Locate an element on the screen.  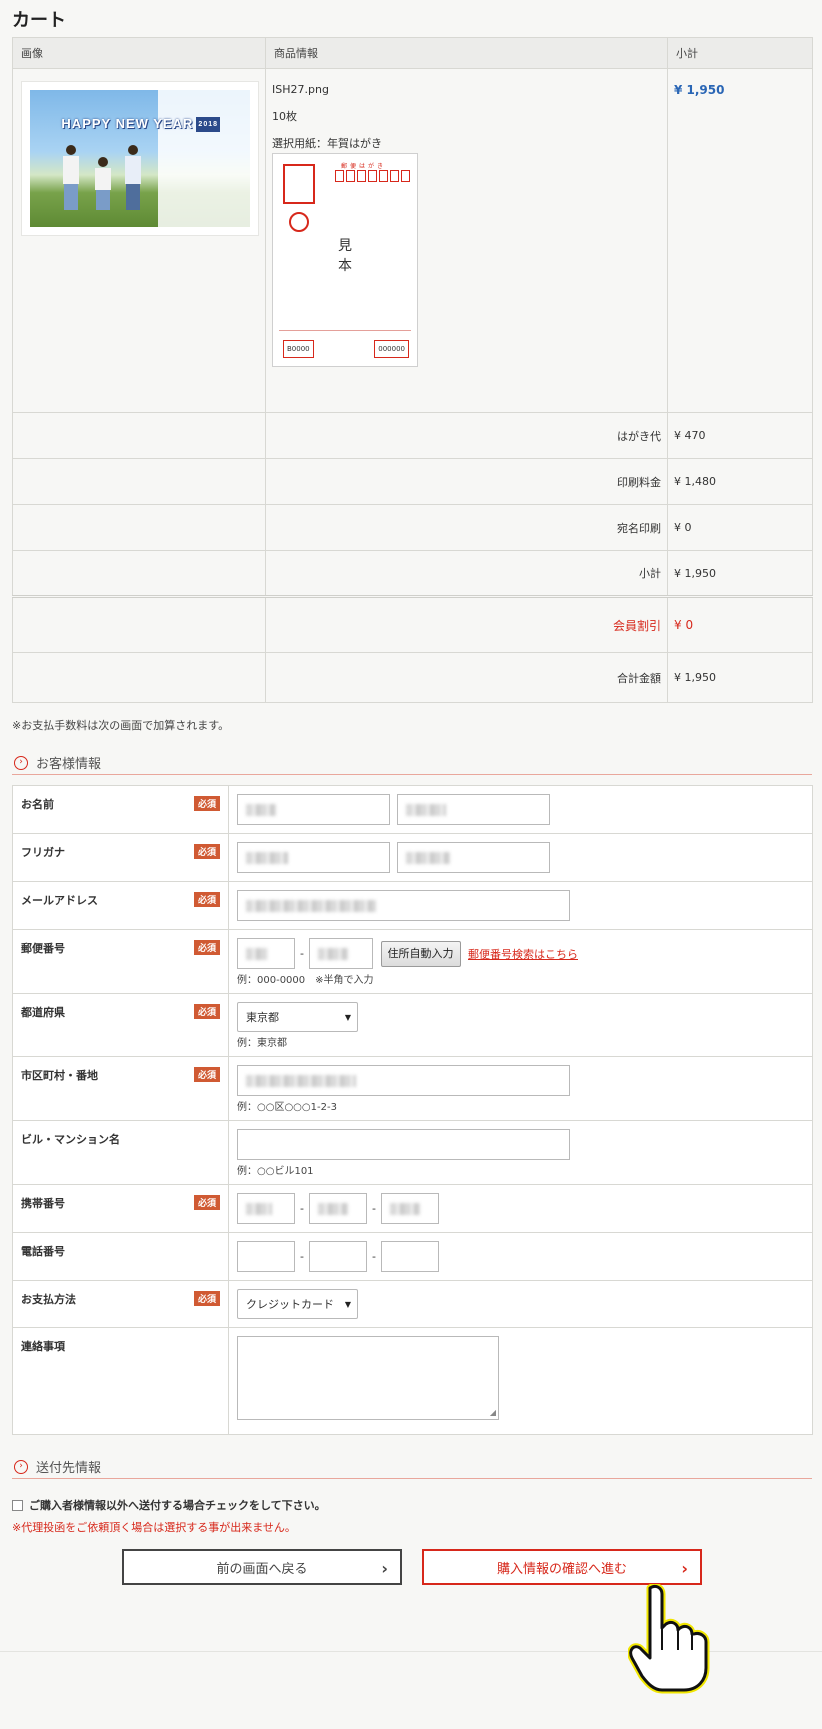
summary-row: はがき代 ¥ 470 is located at coordinates (412, 435).